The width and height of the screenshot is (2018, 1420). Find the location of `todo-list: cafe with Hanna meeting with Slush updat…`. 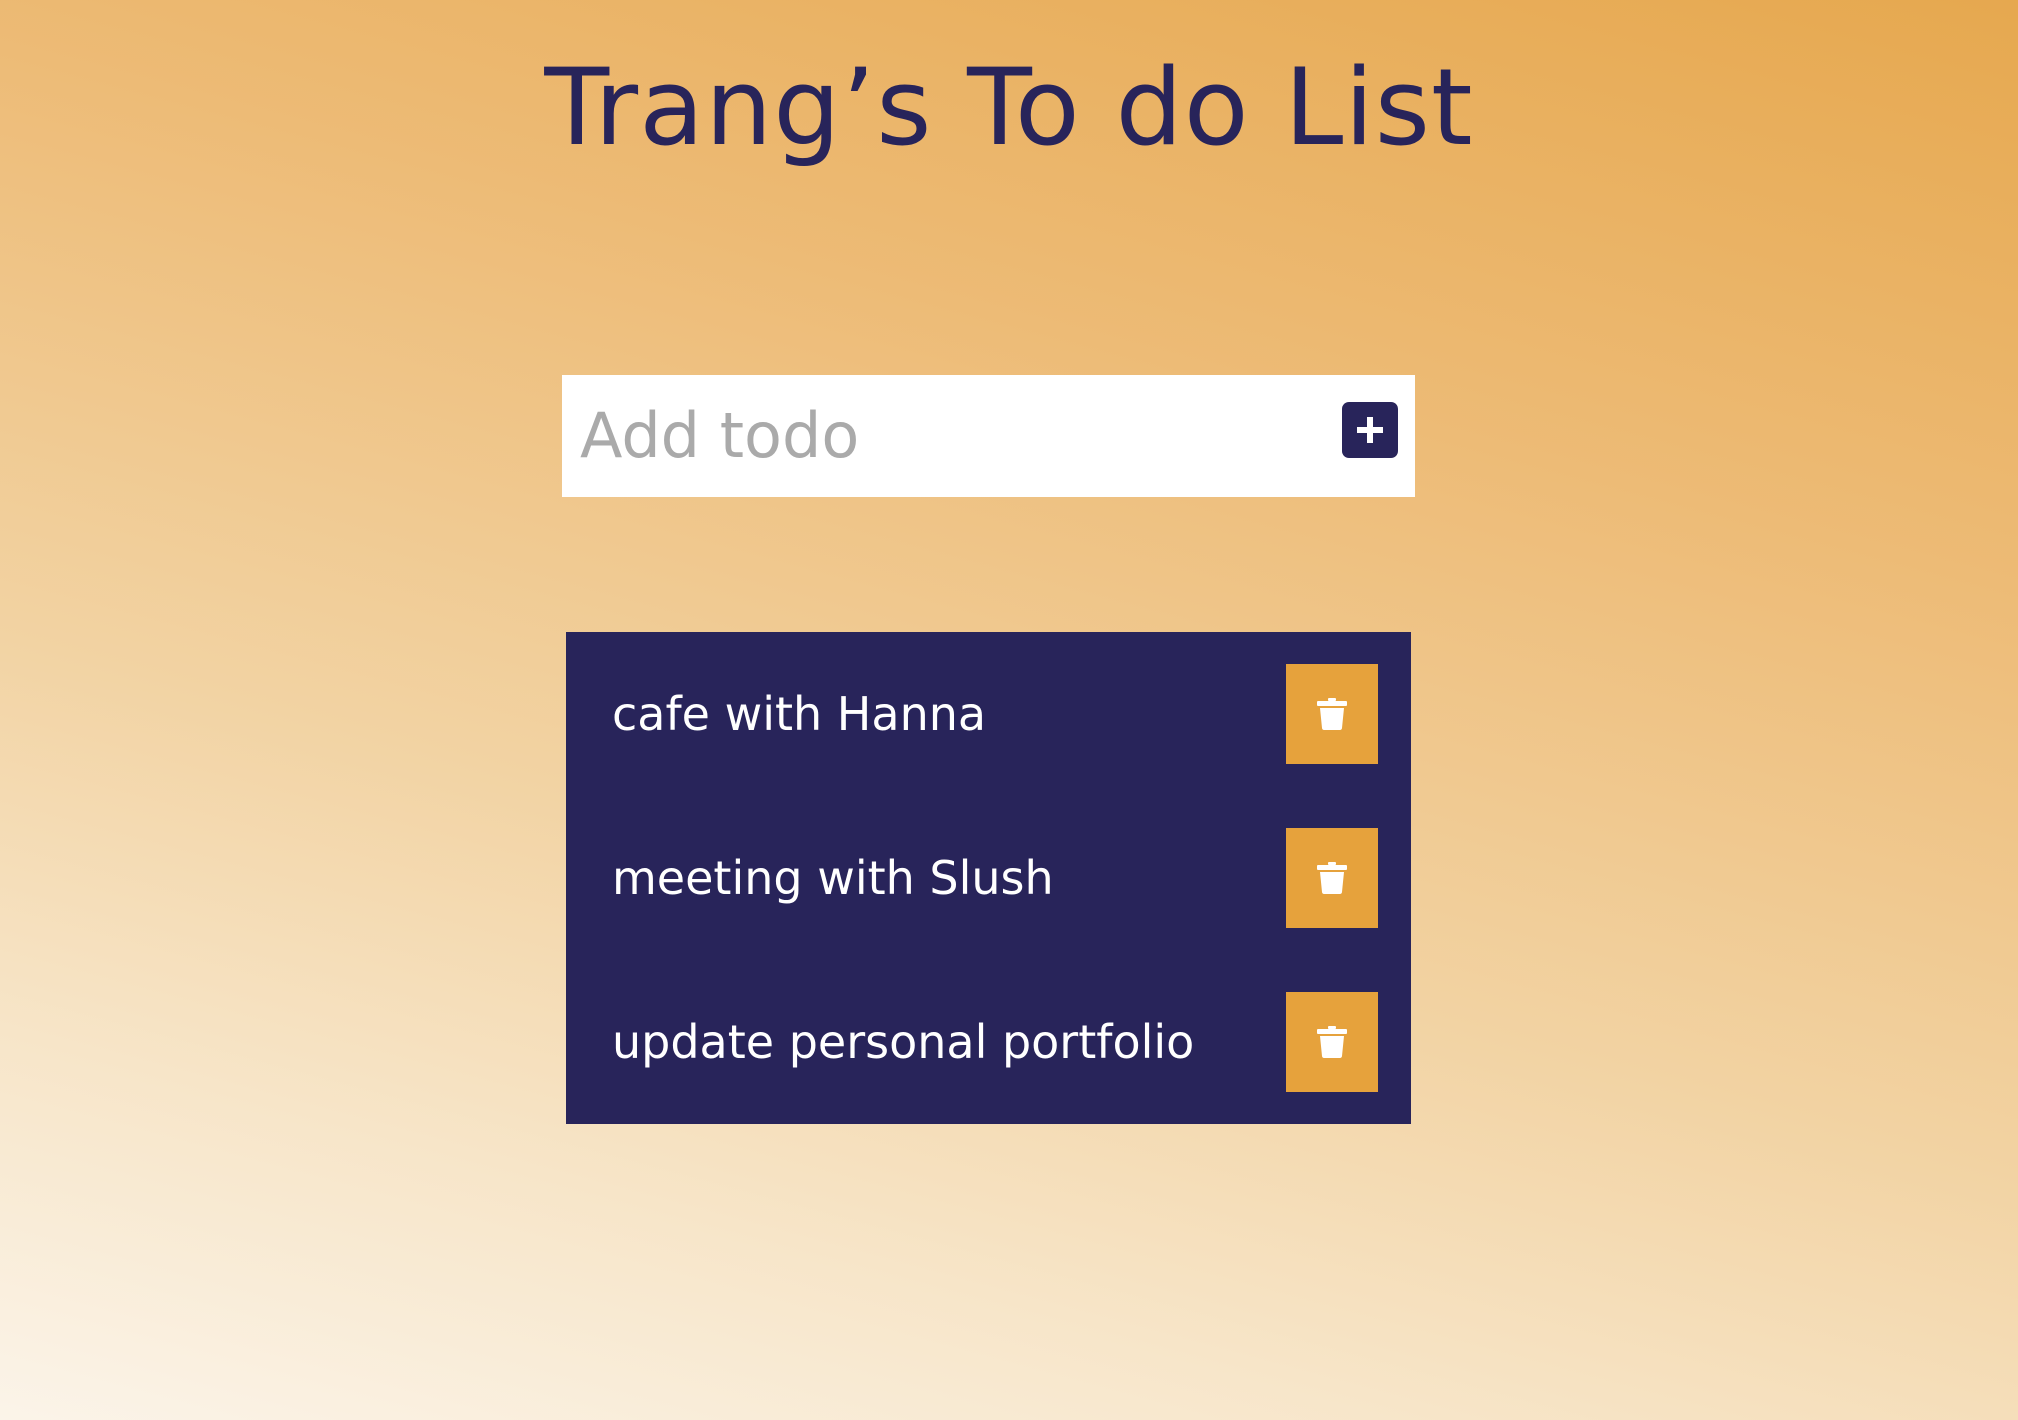

todo-list: cafe with Hanna meeting with Slush updat… is located at coordinates (988, 878).